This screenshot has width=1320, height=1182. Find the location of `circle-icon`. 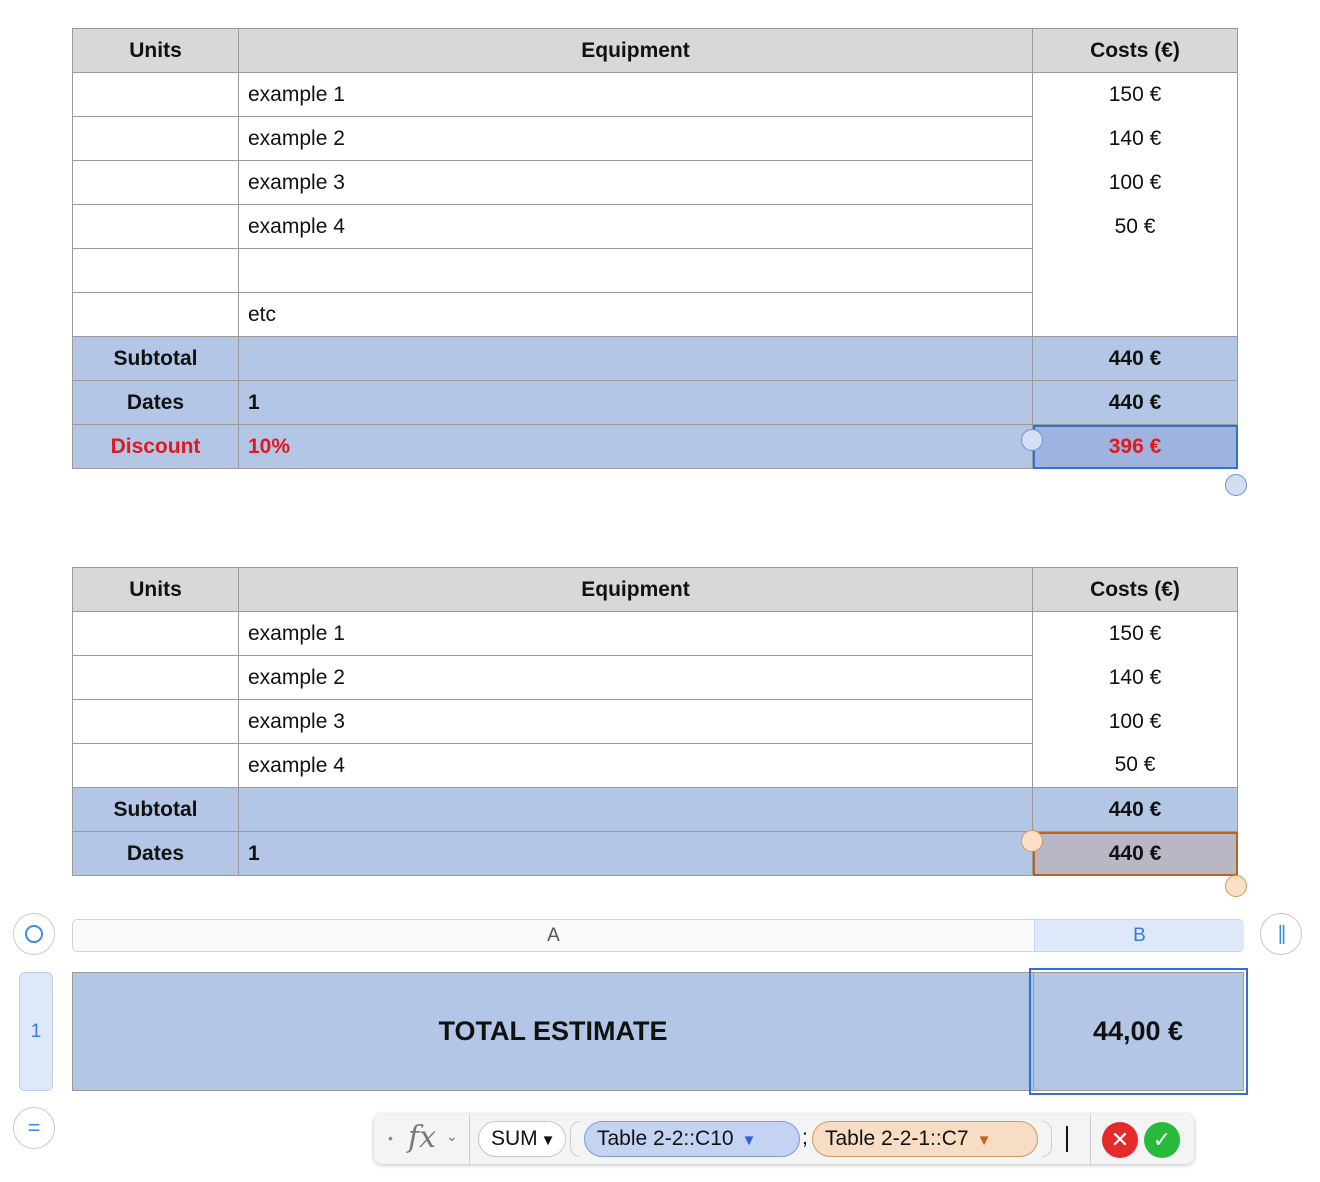

circle-icon is located at coordinates (34, 934).